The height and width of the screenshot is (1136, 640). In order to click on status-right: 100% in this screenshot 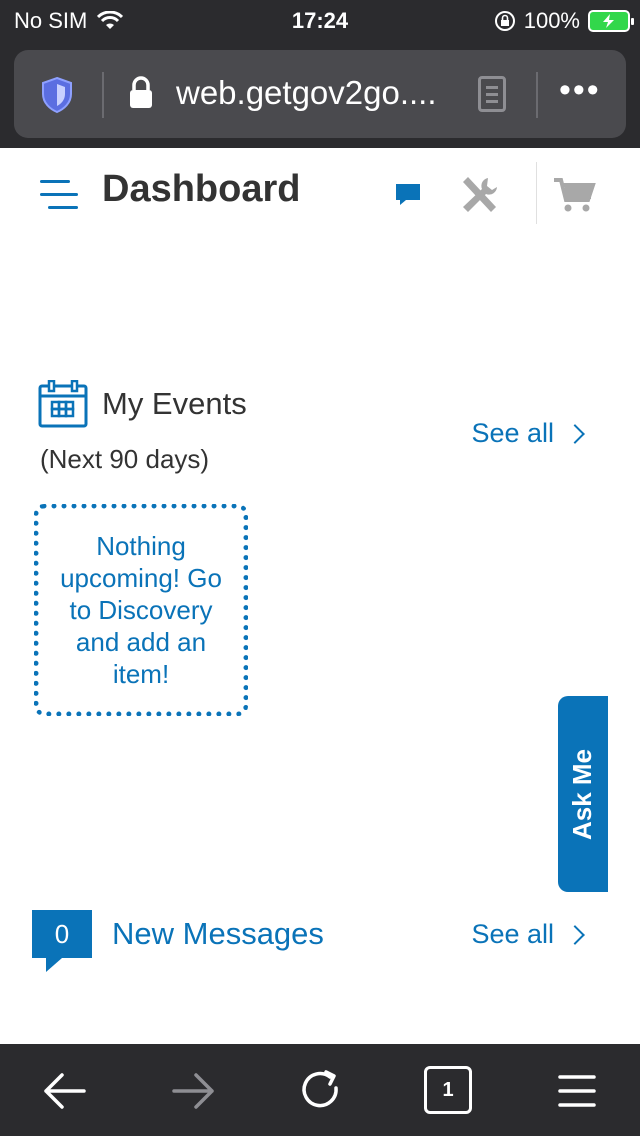, I will do `click(564, 21)`.